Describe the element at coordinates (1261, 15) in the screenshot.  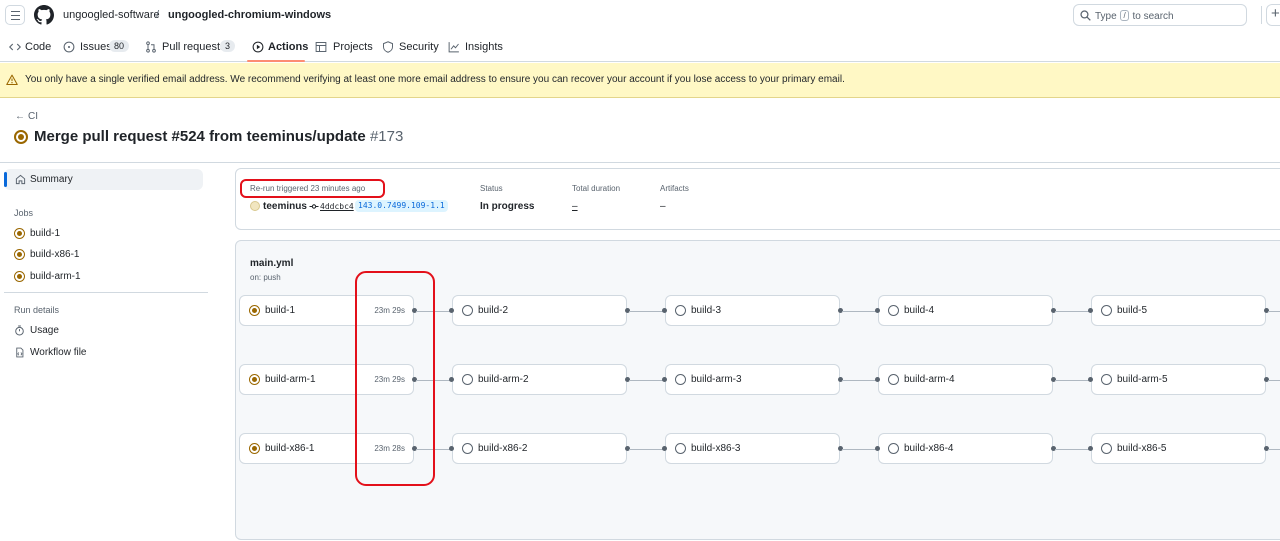
I see `header-divider` at that location.